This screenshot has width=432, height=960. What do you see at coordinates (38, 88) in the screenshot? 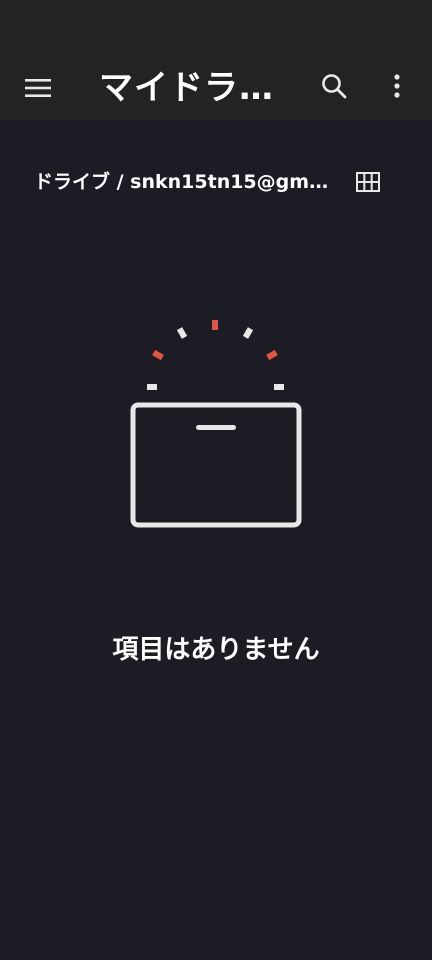
I see `hamburger-menu-icon` at bounding box center [38, 88].